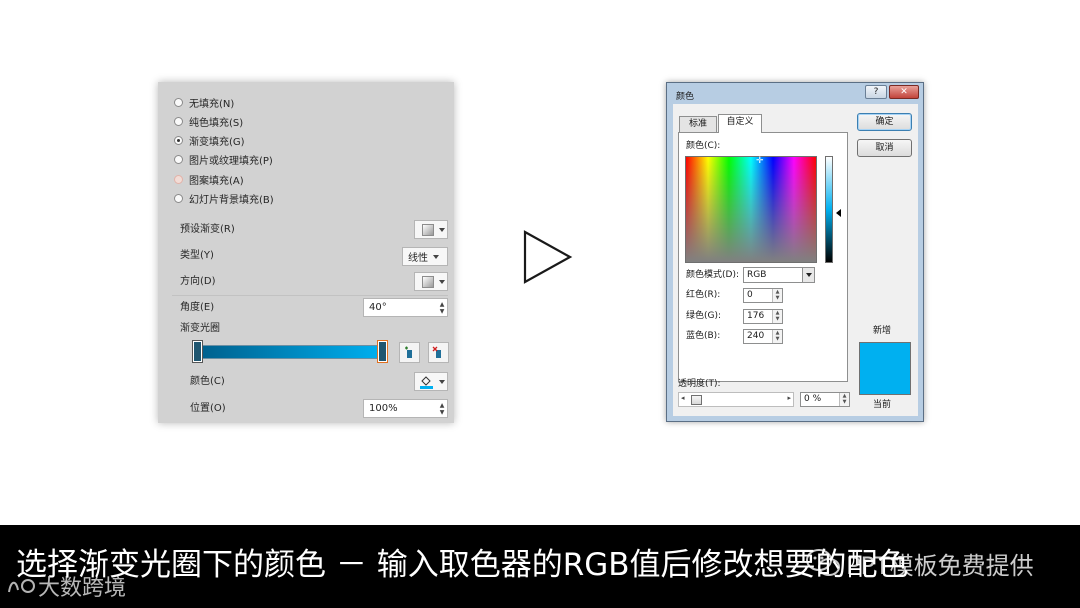 The width and height of the screenshot is (1080, 608). I want to click on green-label: 绿色(G):, so click(704, 316).